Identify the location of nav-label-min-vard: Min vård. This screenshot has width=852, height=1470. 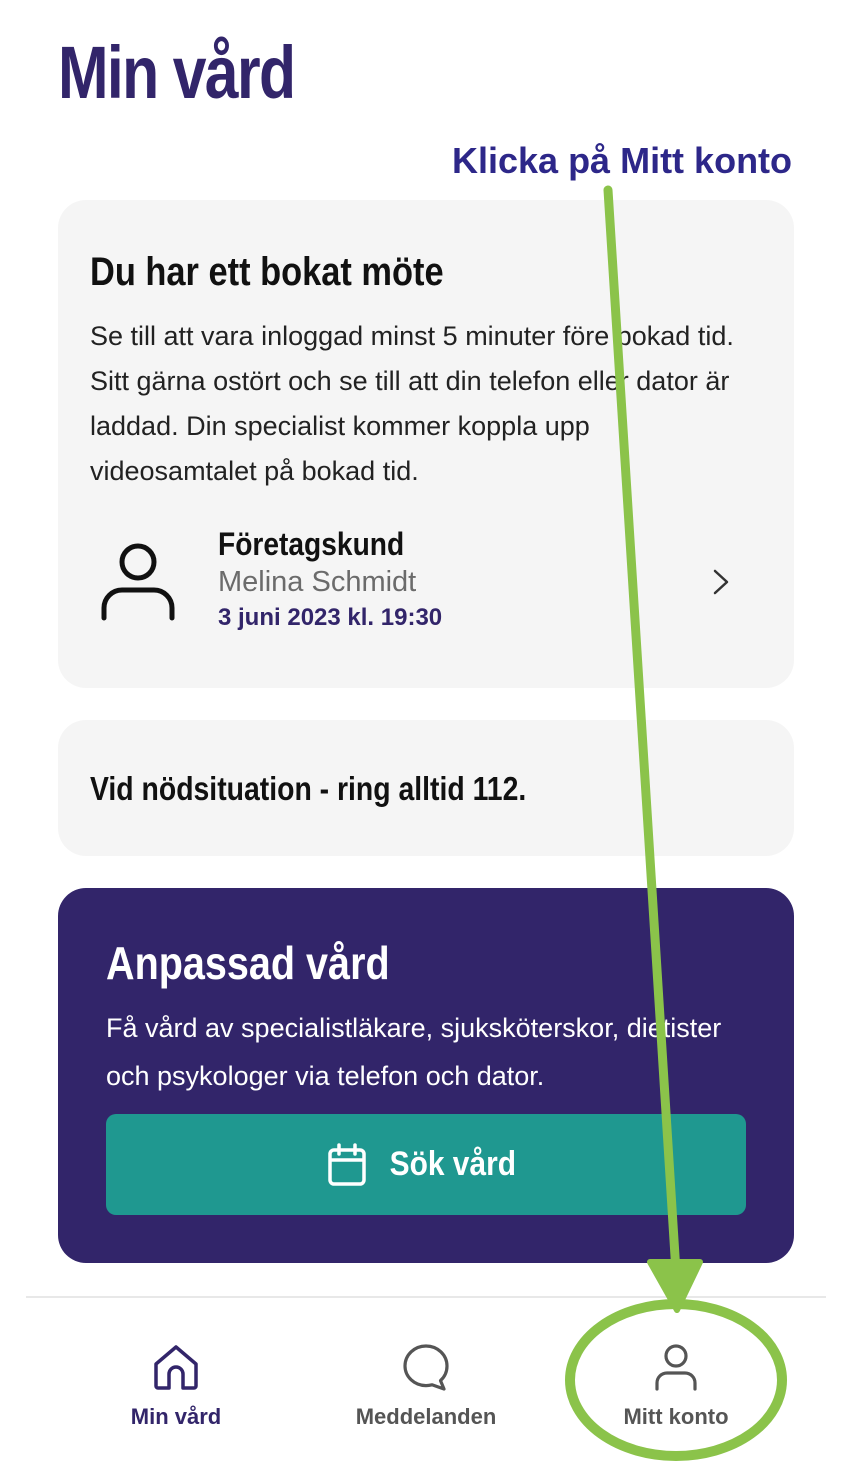
(176, 1416).